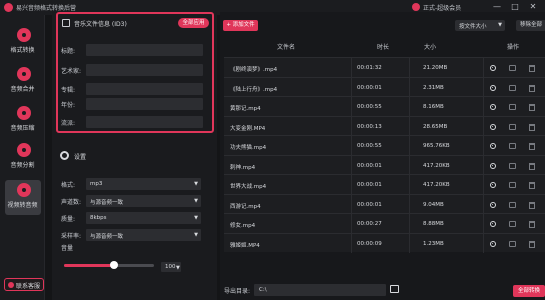 The width and height of the screenshot is (545, 300). I want to click on title-field, so click(144, 50).